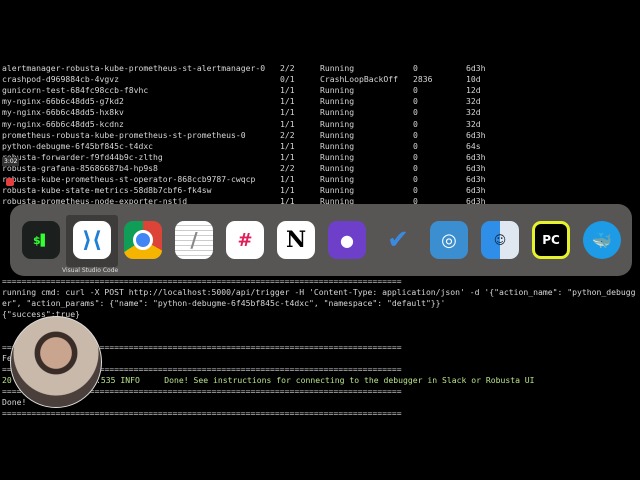 This screenshot has width=640, height=480. What do you see at coordinates (7, 380) in the screenshot?
I see `log-prefix: 20` at bounding box center [7, 380].